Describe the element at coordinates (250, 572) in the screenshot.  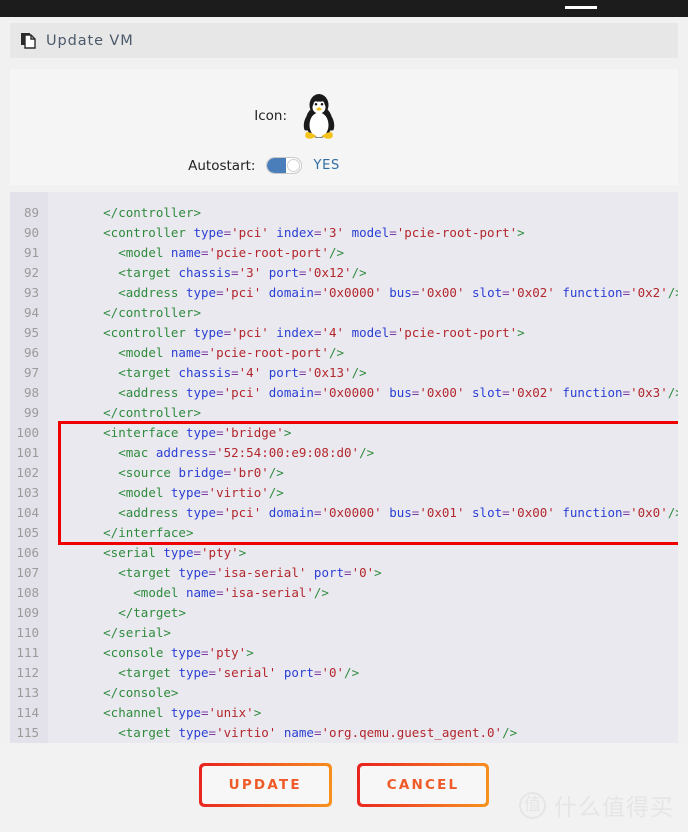
I see `code-text: <target type='isa-serial' port='0'>` at that location.